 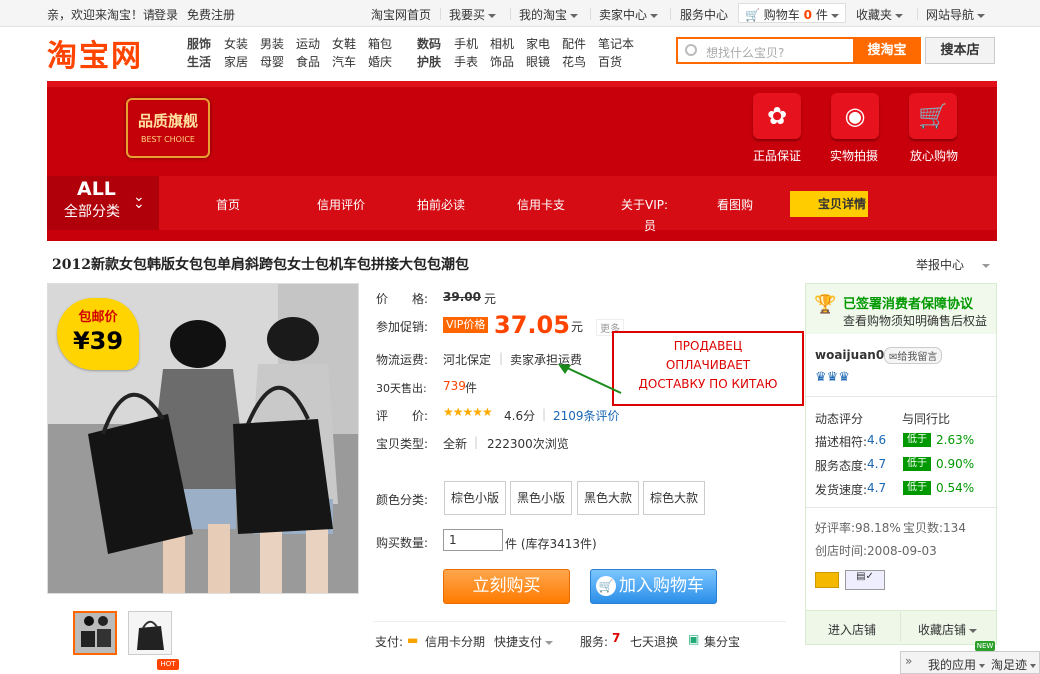 What do you see at coordinates (272, 43) in the screenshot?
I see `category-link: 男装` at bounding box center [272, 43].